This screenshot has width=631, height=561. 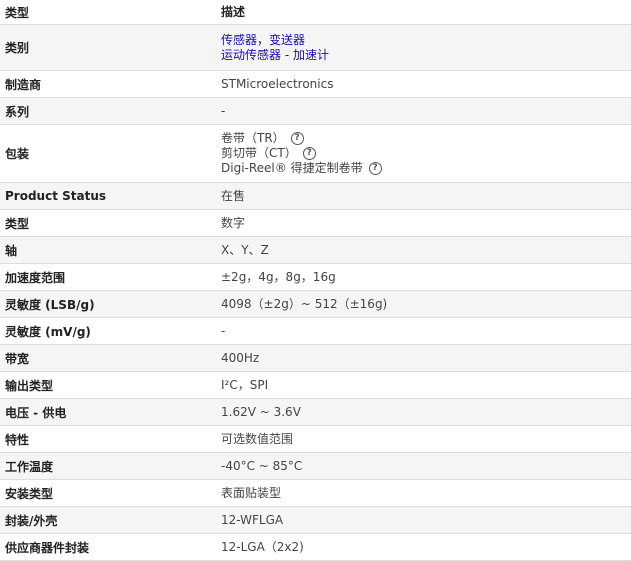 What do you see at coordinates (35, 277) in the screenshot?
I see `spec-row-label: 加速度范围` at bounding box center [35, 277].